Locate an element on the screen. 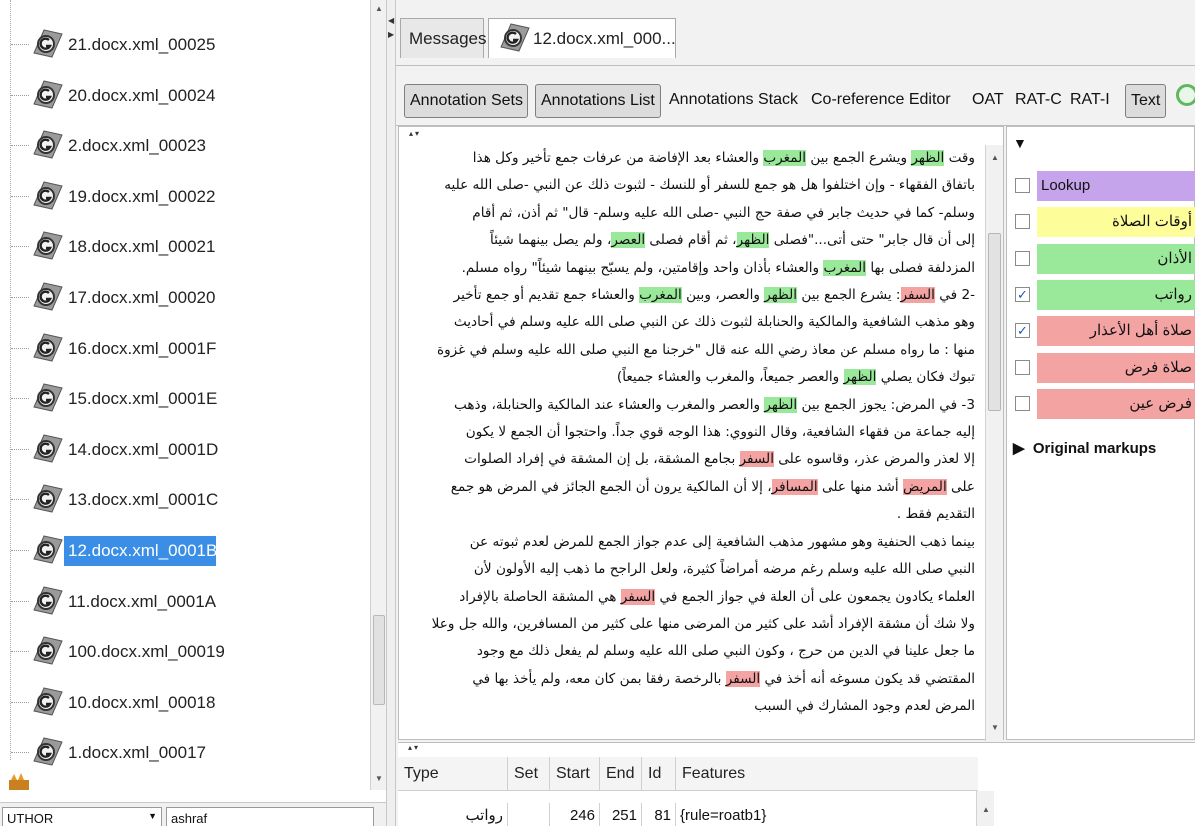 The width and height of the screenshot is (1195, 826). original-markups-node: ▶ Original markups is located at coordinates (1084, 448).